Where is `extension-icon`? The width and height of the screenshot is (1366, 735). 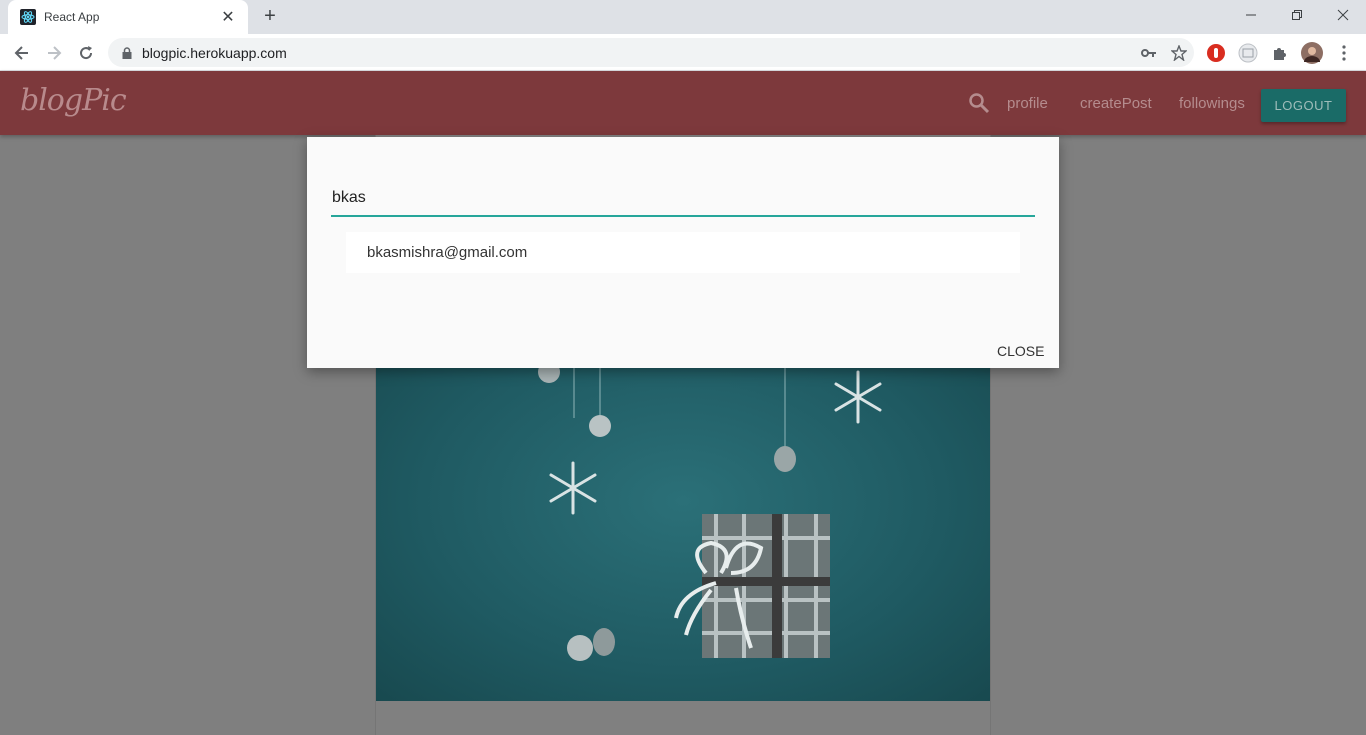
extension-icon is located at coordinates (1248, 53).